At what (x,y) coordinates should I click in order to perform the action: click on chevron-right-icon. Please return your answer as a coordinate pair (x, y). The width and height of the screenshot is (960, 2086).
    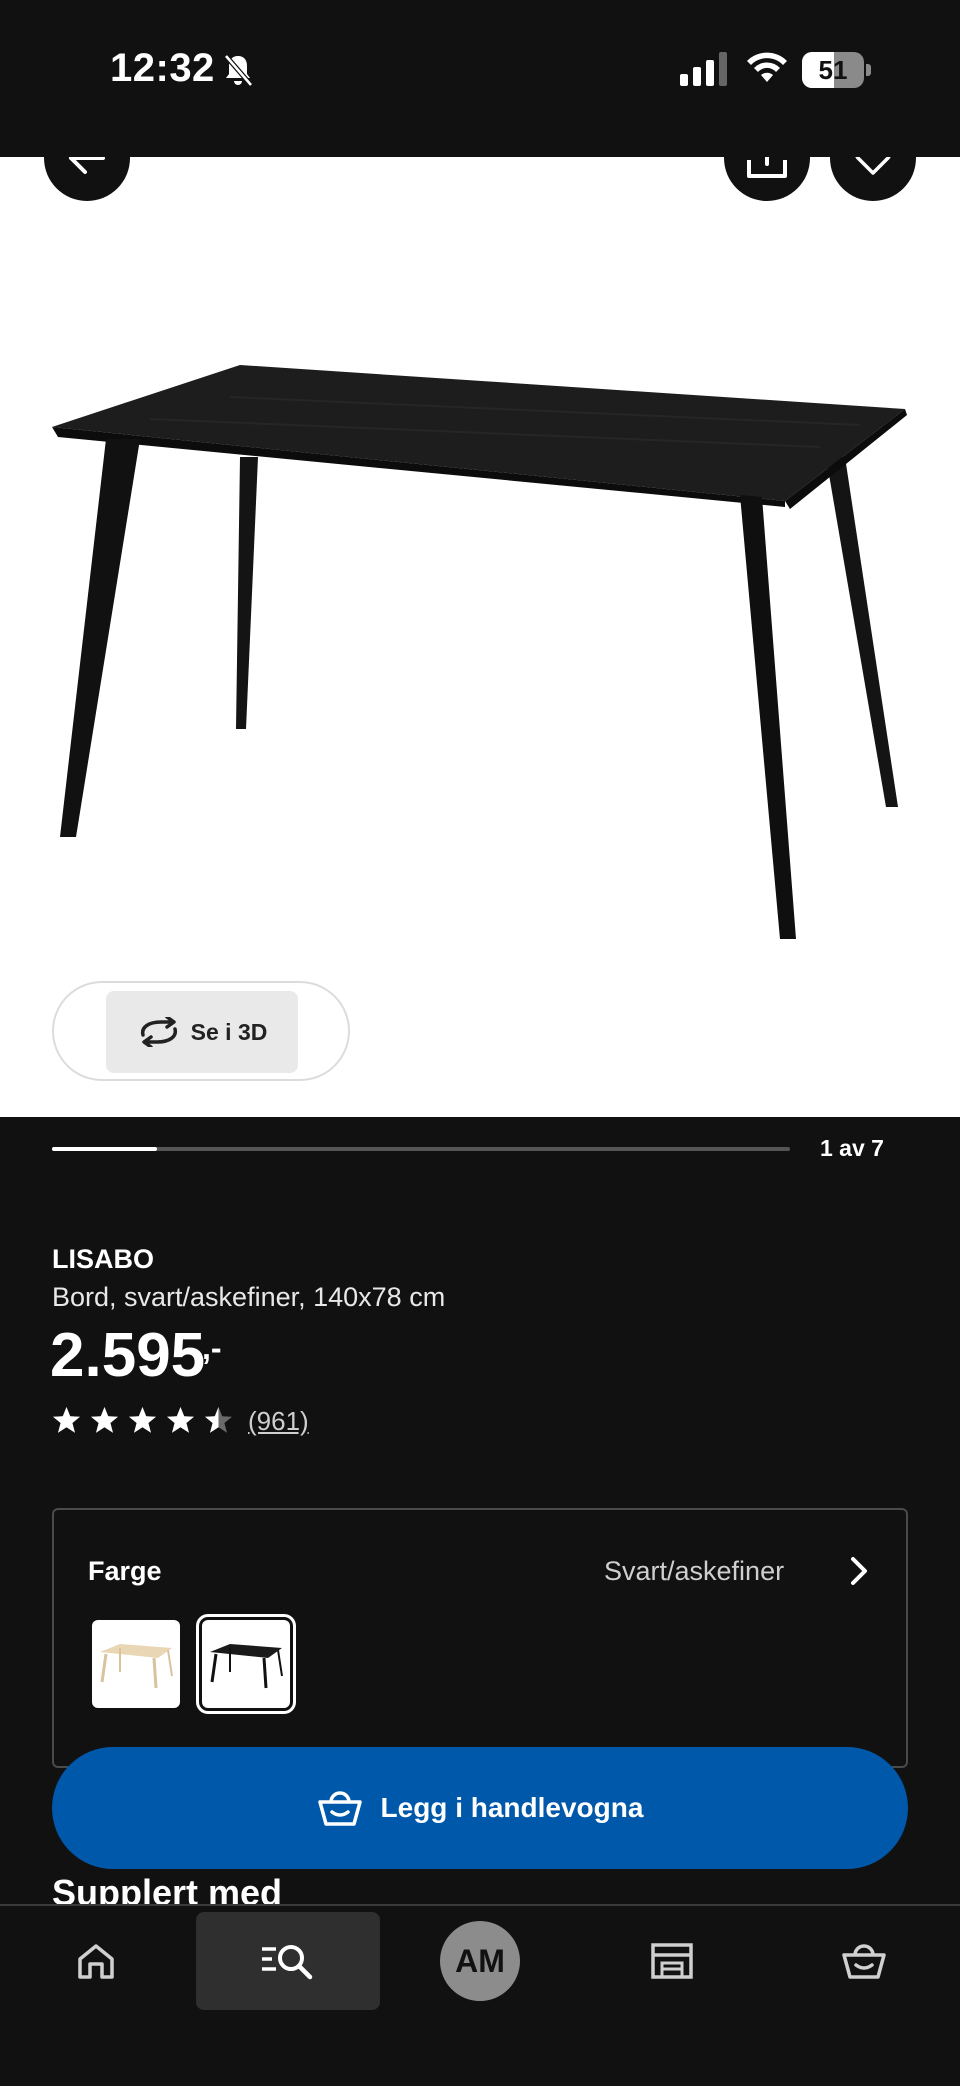
    Looking at the image, I should click on (859, 1571).